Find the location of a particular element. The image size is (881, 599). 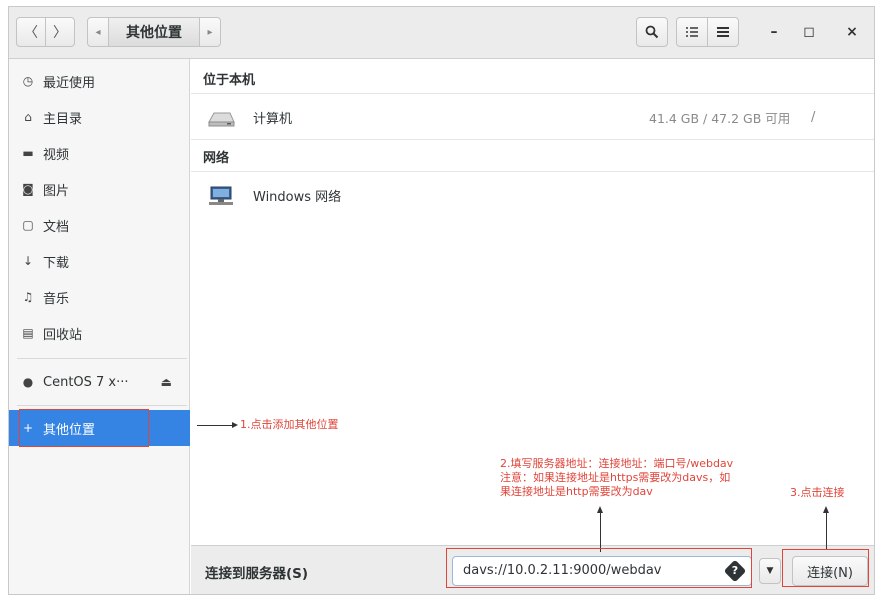

trash-icon: ▤ is located at coordinates (28, 333).